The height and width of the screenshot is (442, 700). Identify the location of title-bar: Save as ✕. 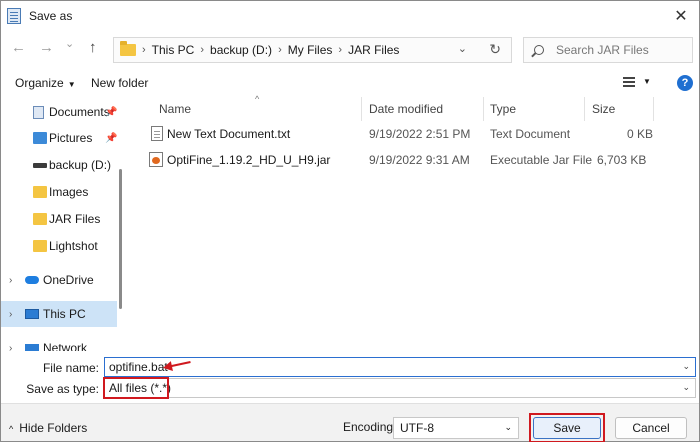
(350, 16).